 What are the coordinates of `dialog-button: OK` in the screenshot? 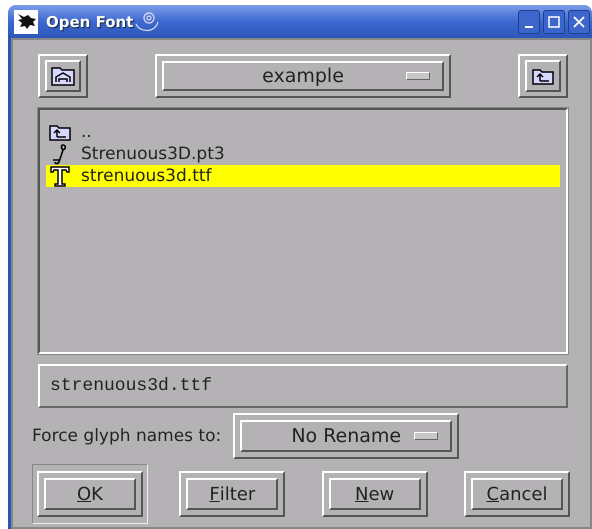 It's located at (90, 494).